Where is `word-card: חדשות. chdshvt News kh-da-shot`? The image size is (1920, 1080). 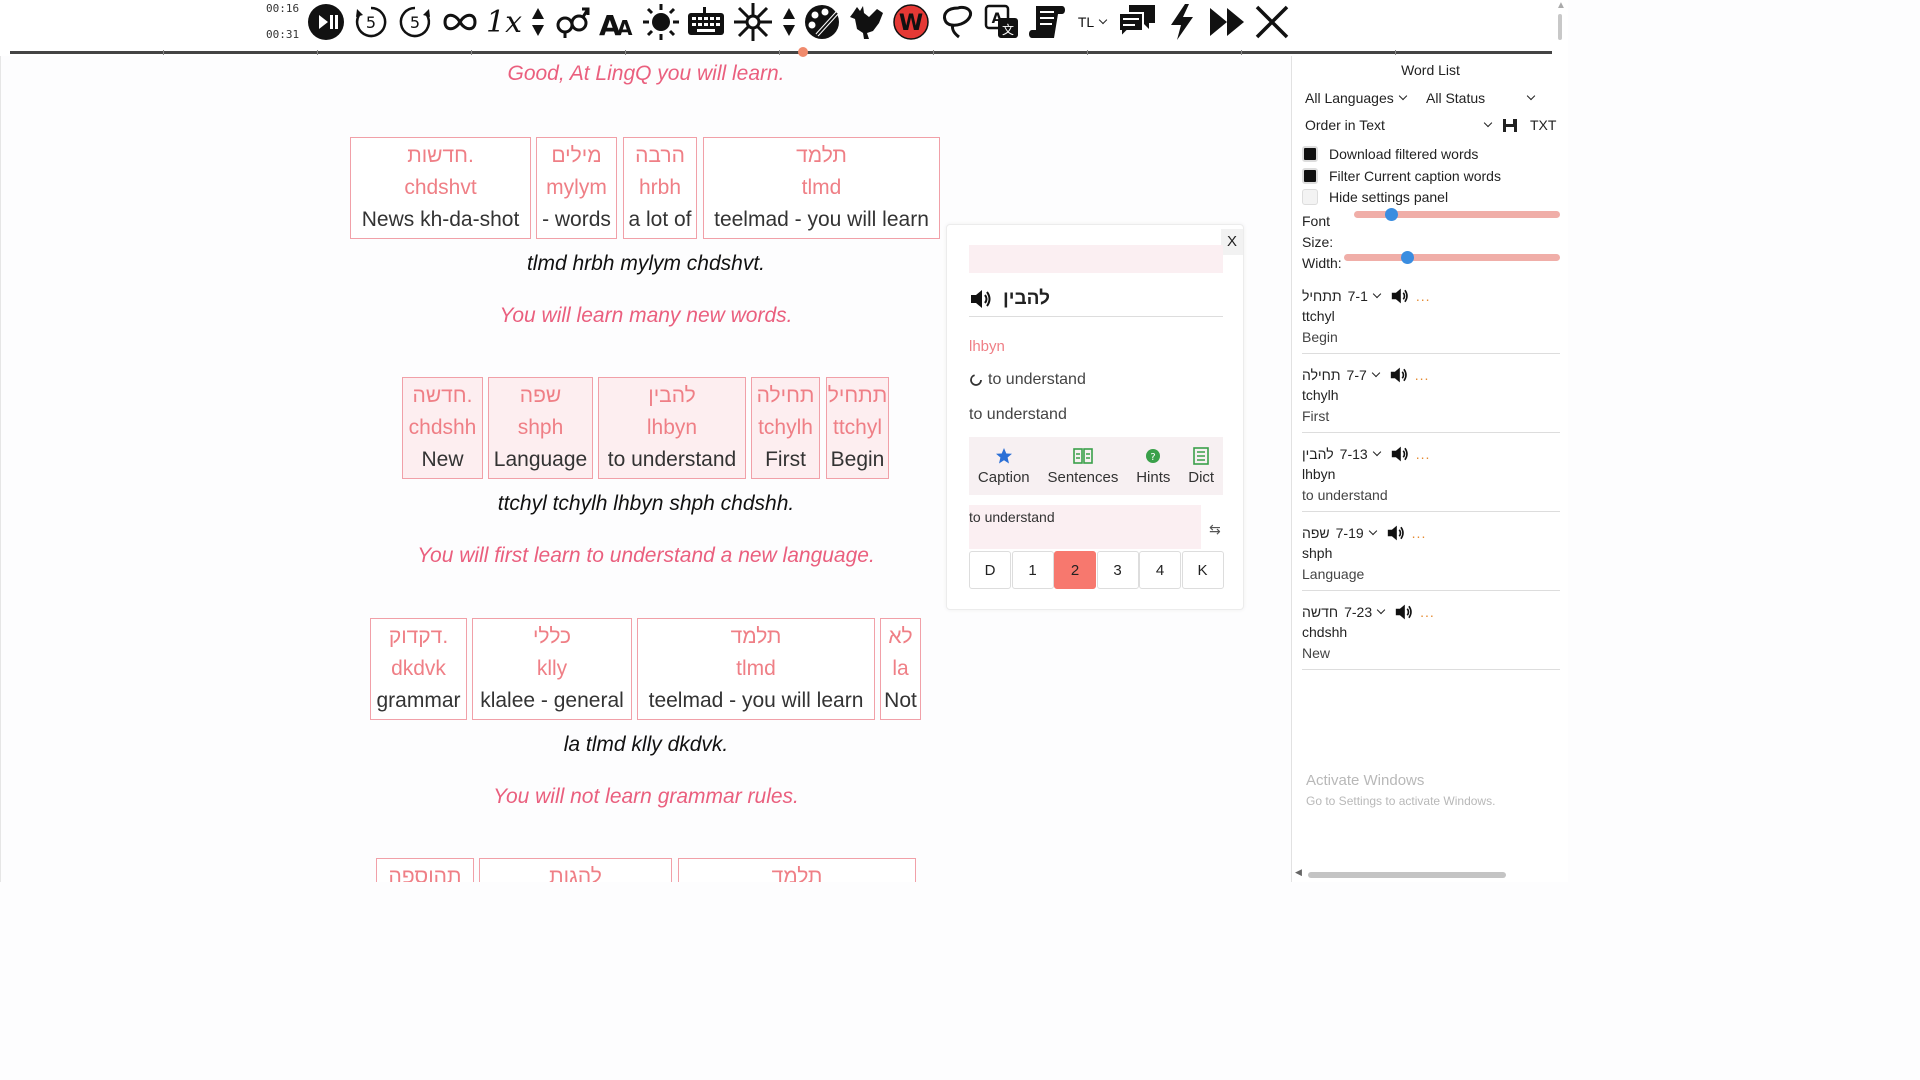 word-card: חדשות. chdshvt News kh-da-shot is located at coordinates (440, 188).